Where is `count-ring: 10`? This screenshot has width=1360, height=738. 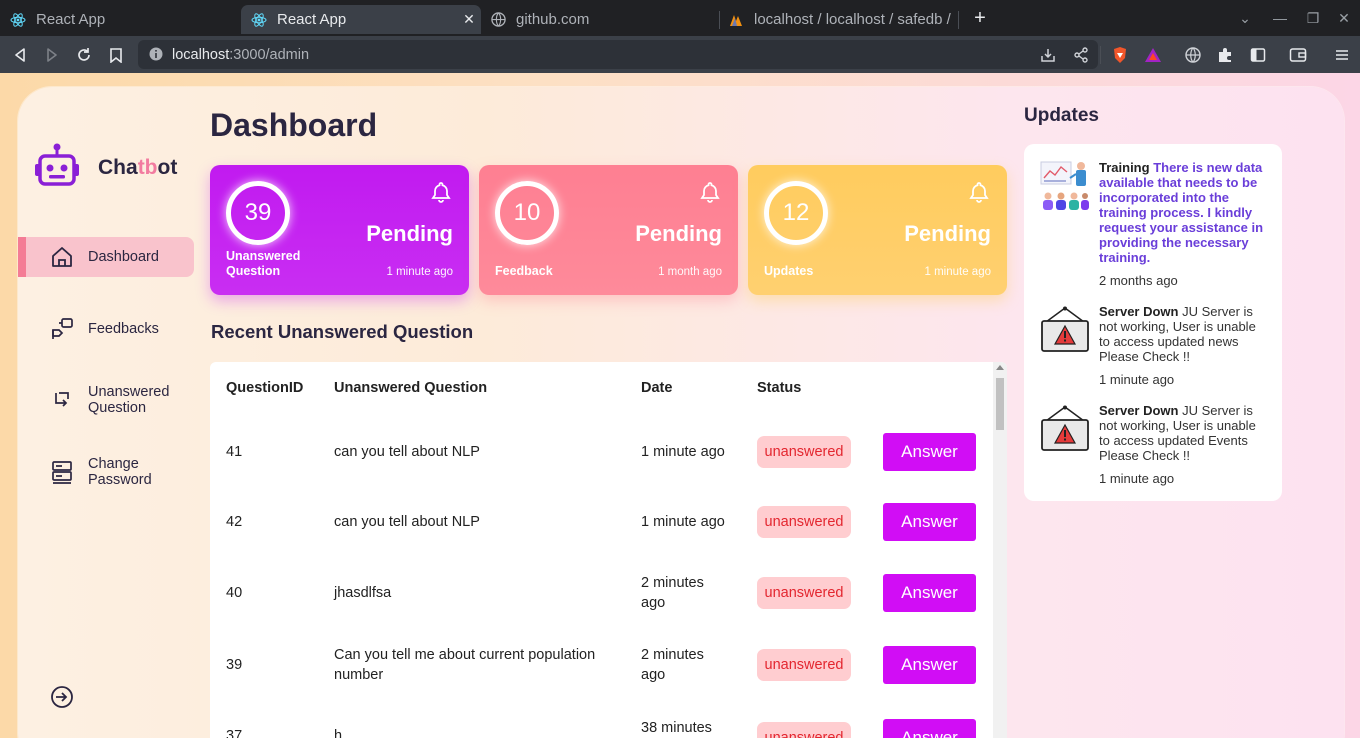 count-ring: 10 is located at coordinates (527, 213).